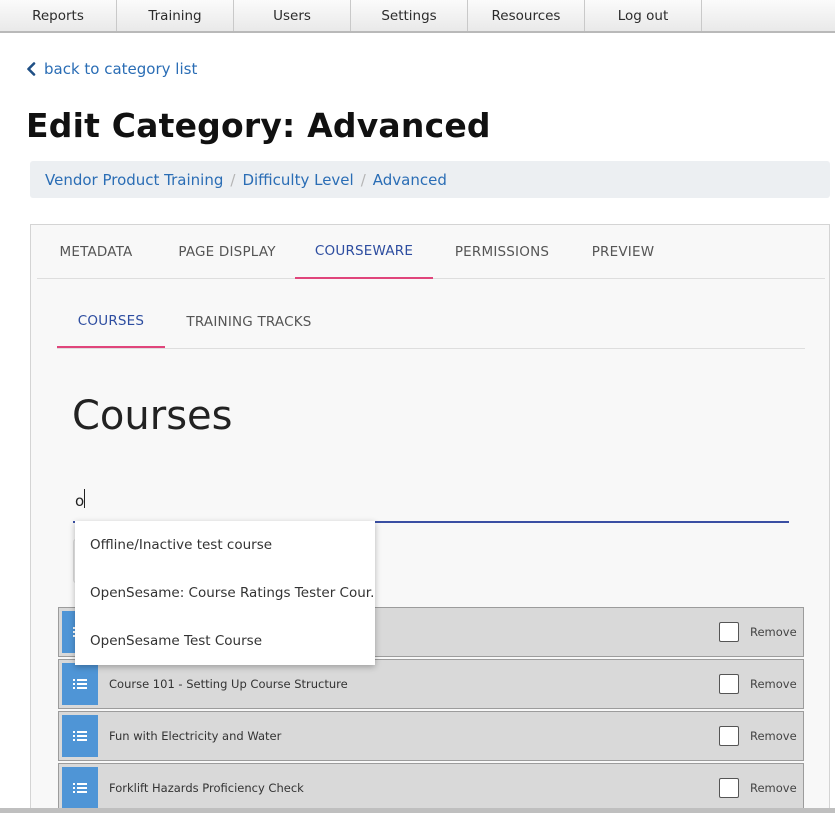  I want to click on tab-preview: PREVIEW, so click(623, 252).